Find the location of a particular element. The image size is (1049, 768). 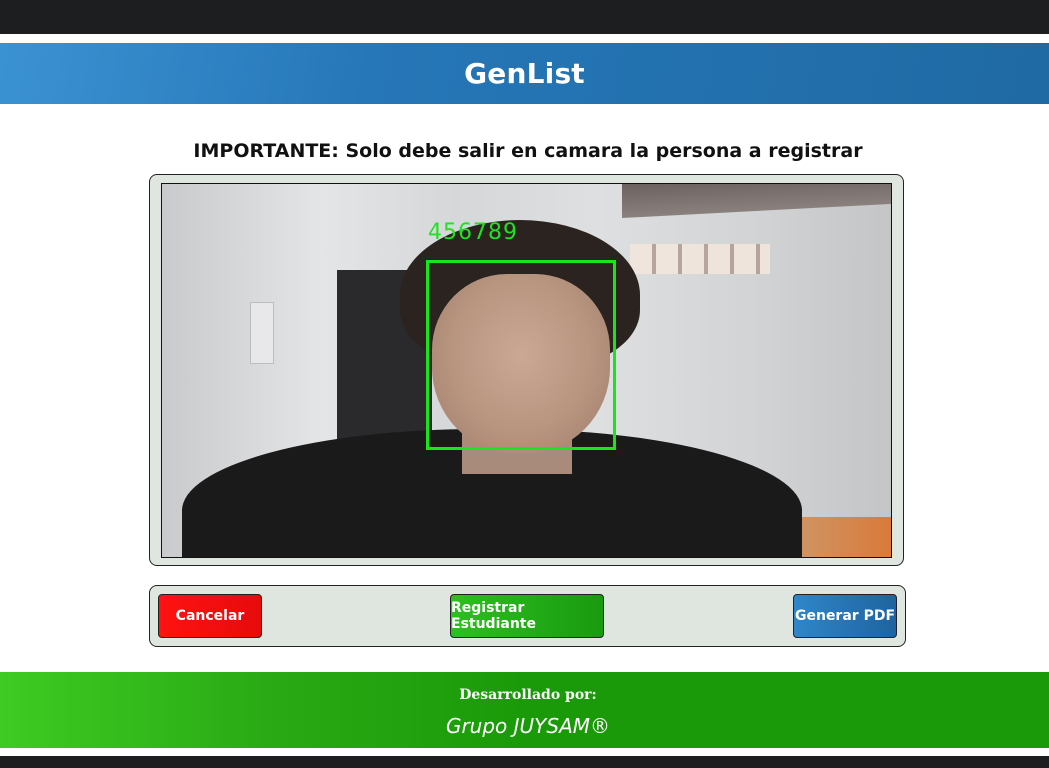

cancel-button: Cancelar is located at coordinates (210, 616).